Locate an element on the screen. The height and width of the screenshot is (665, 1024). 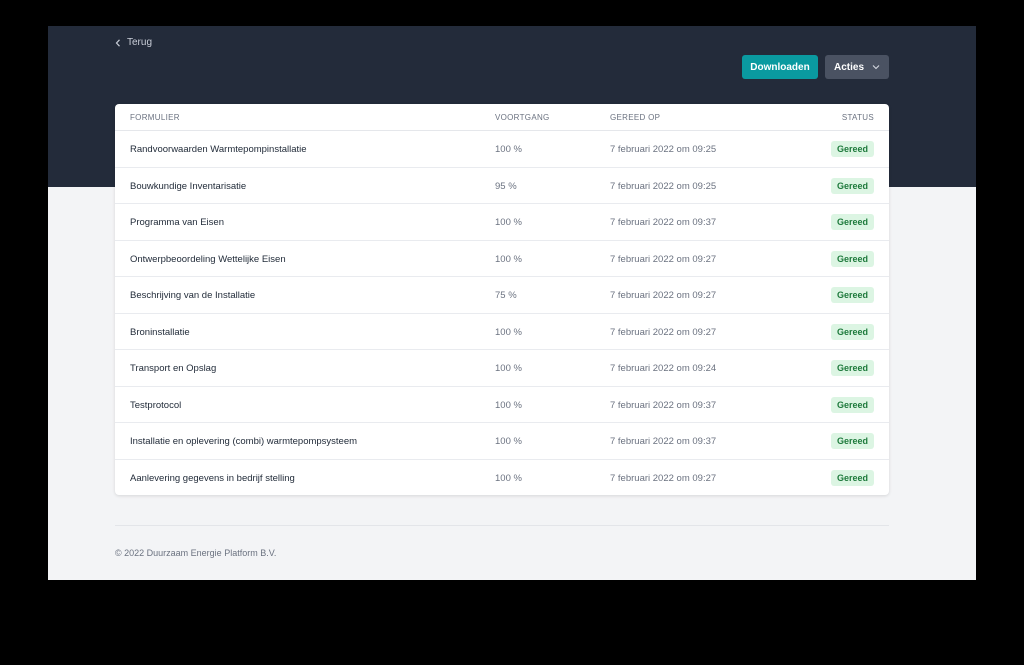
actions-dropdown-button: Acties is located at coordinates (857, 67).